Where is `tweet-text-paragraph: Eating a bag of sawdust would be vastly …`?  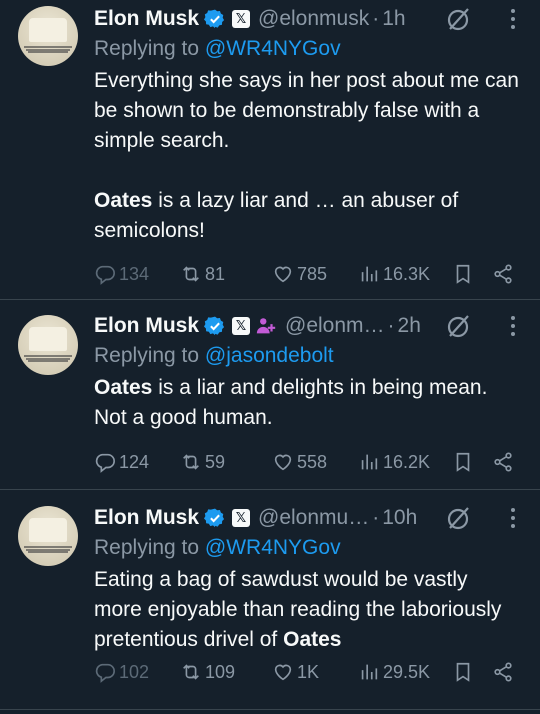
tweet-text-paragraph: Eating a bag of sawdust would be vastly … is located at coordinates (307, 610).